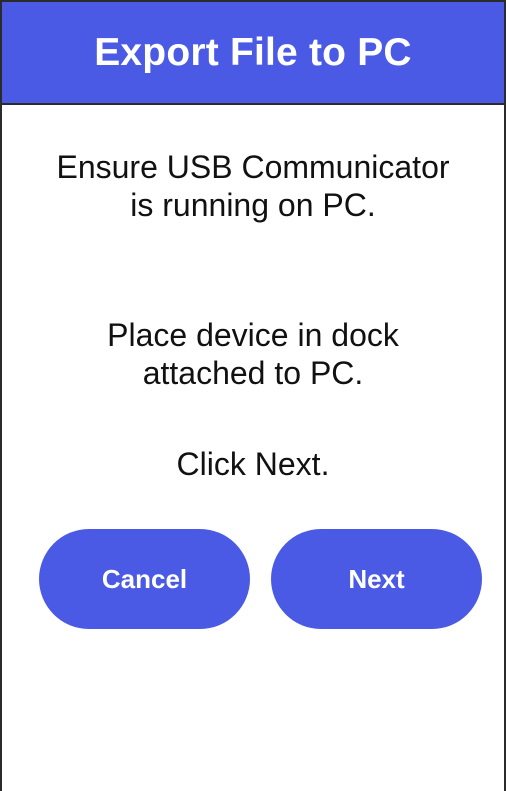 This screenshot has width=506, height=791. I want to click on app-header: Export File to PC, so click(253, 52).